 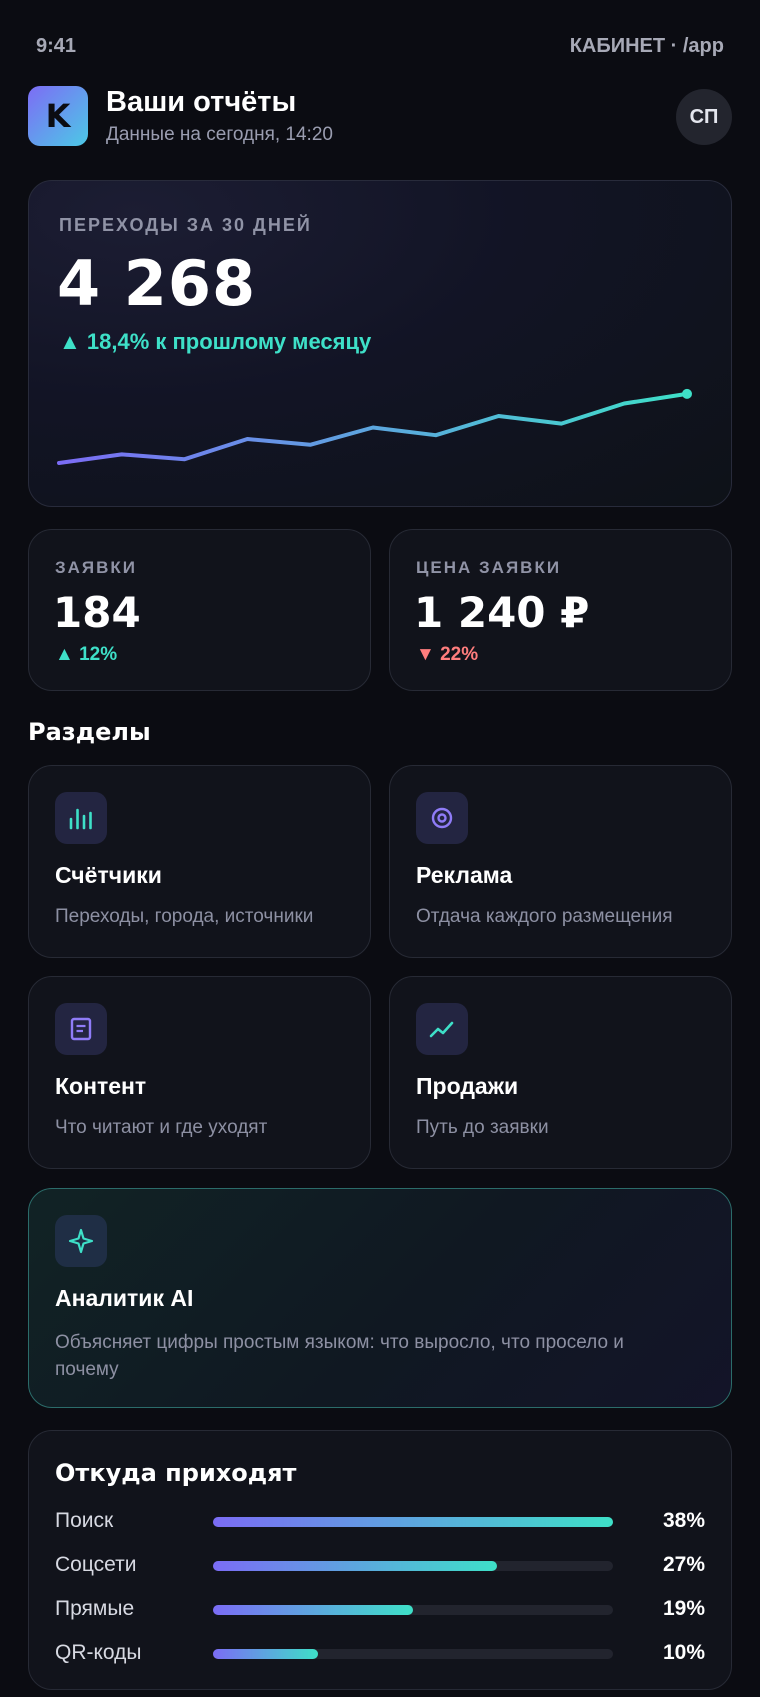 I want to click on lead-cost-card: ЦЕНА ЗАЯВКИ 1 240 ₽ ▼ 22%, so click(x=560, y=610).